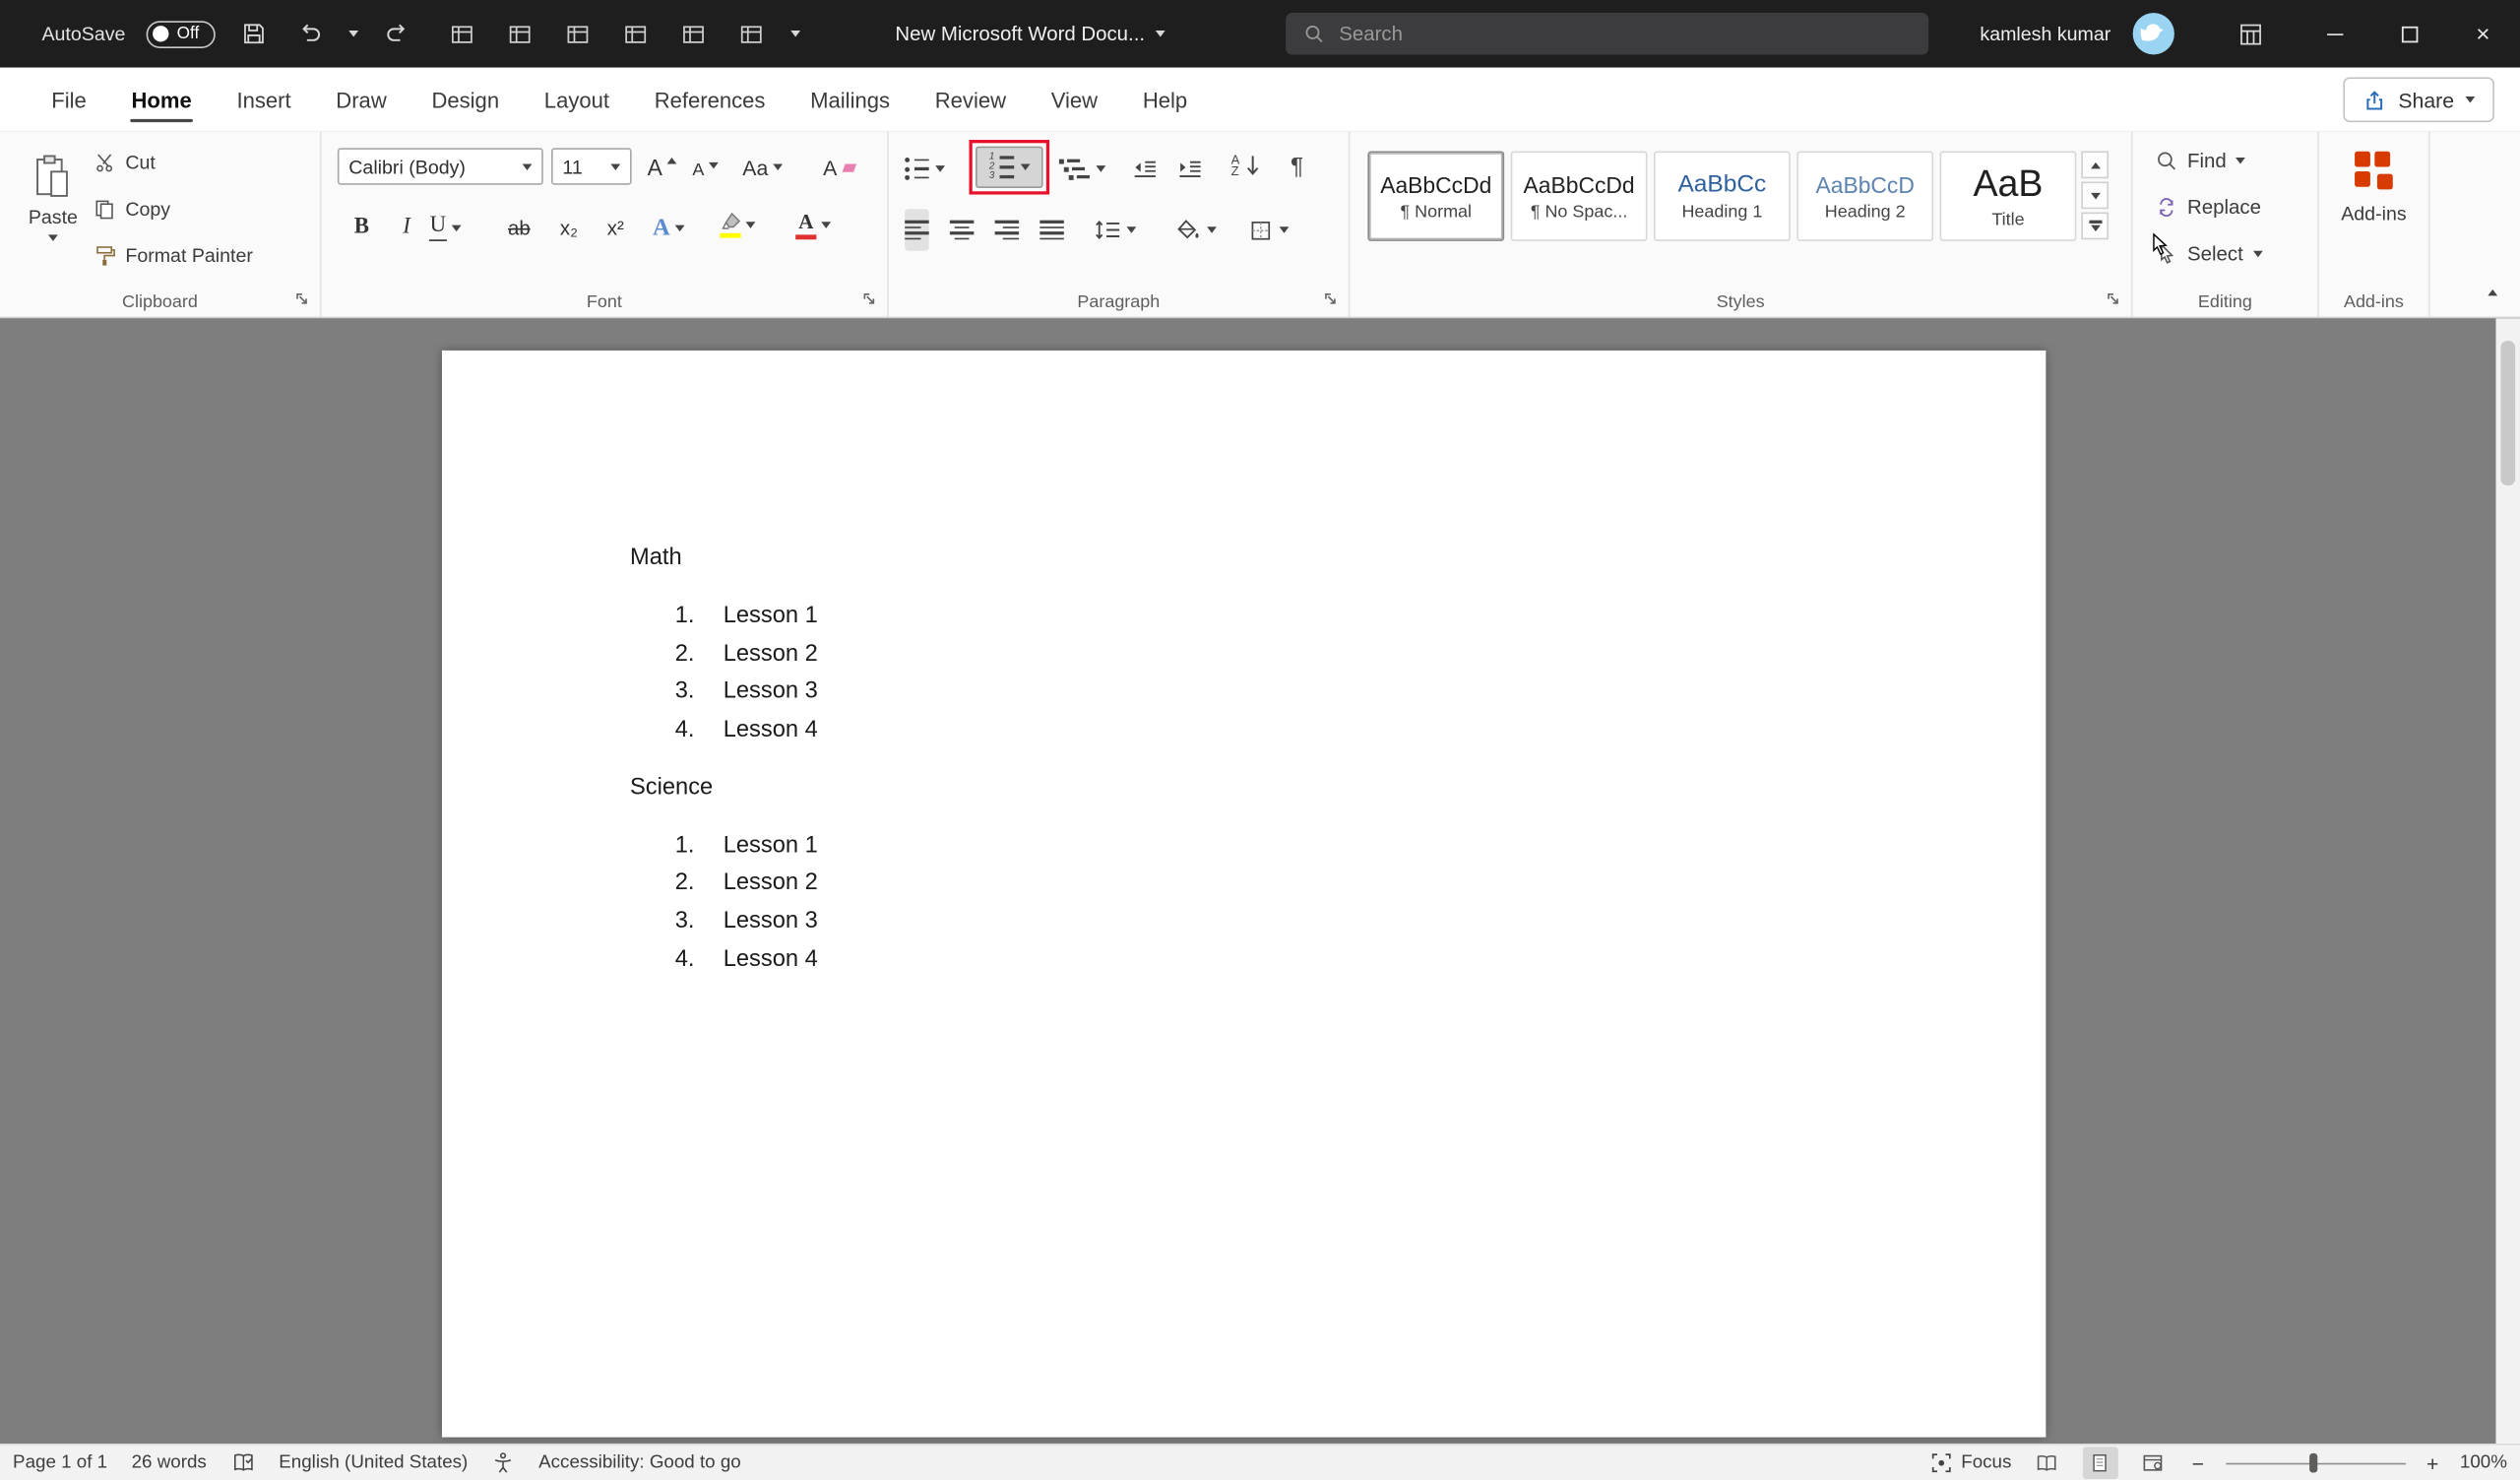 This screenshot has height=1480, width=2520. What do you see at coordinates (1190, 168) in the screenshot?
I see `increase-indent-button` at bounding box center [1190, 168].